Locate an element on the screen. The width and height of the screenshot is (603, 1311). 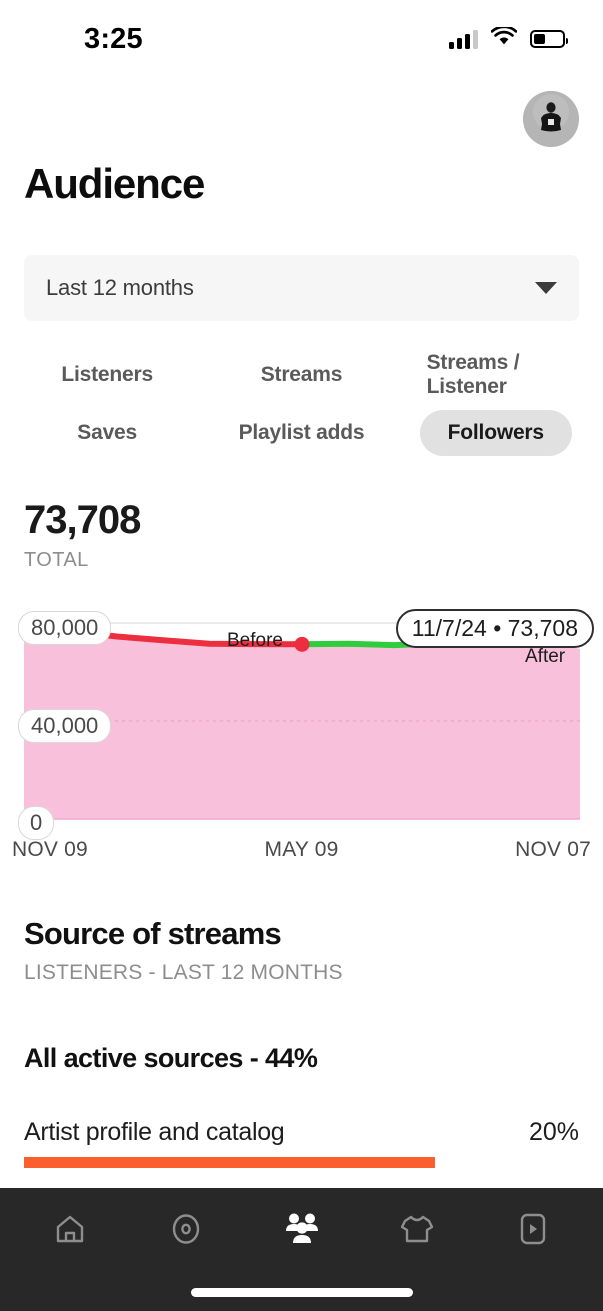
disc-icon is located at coordinates (186, 1231).